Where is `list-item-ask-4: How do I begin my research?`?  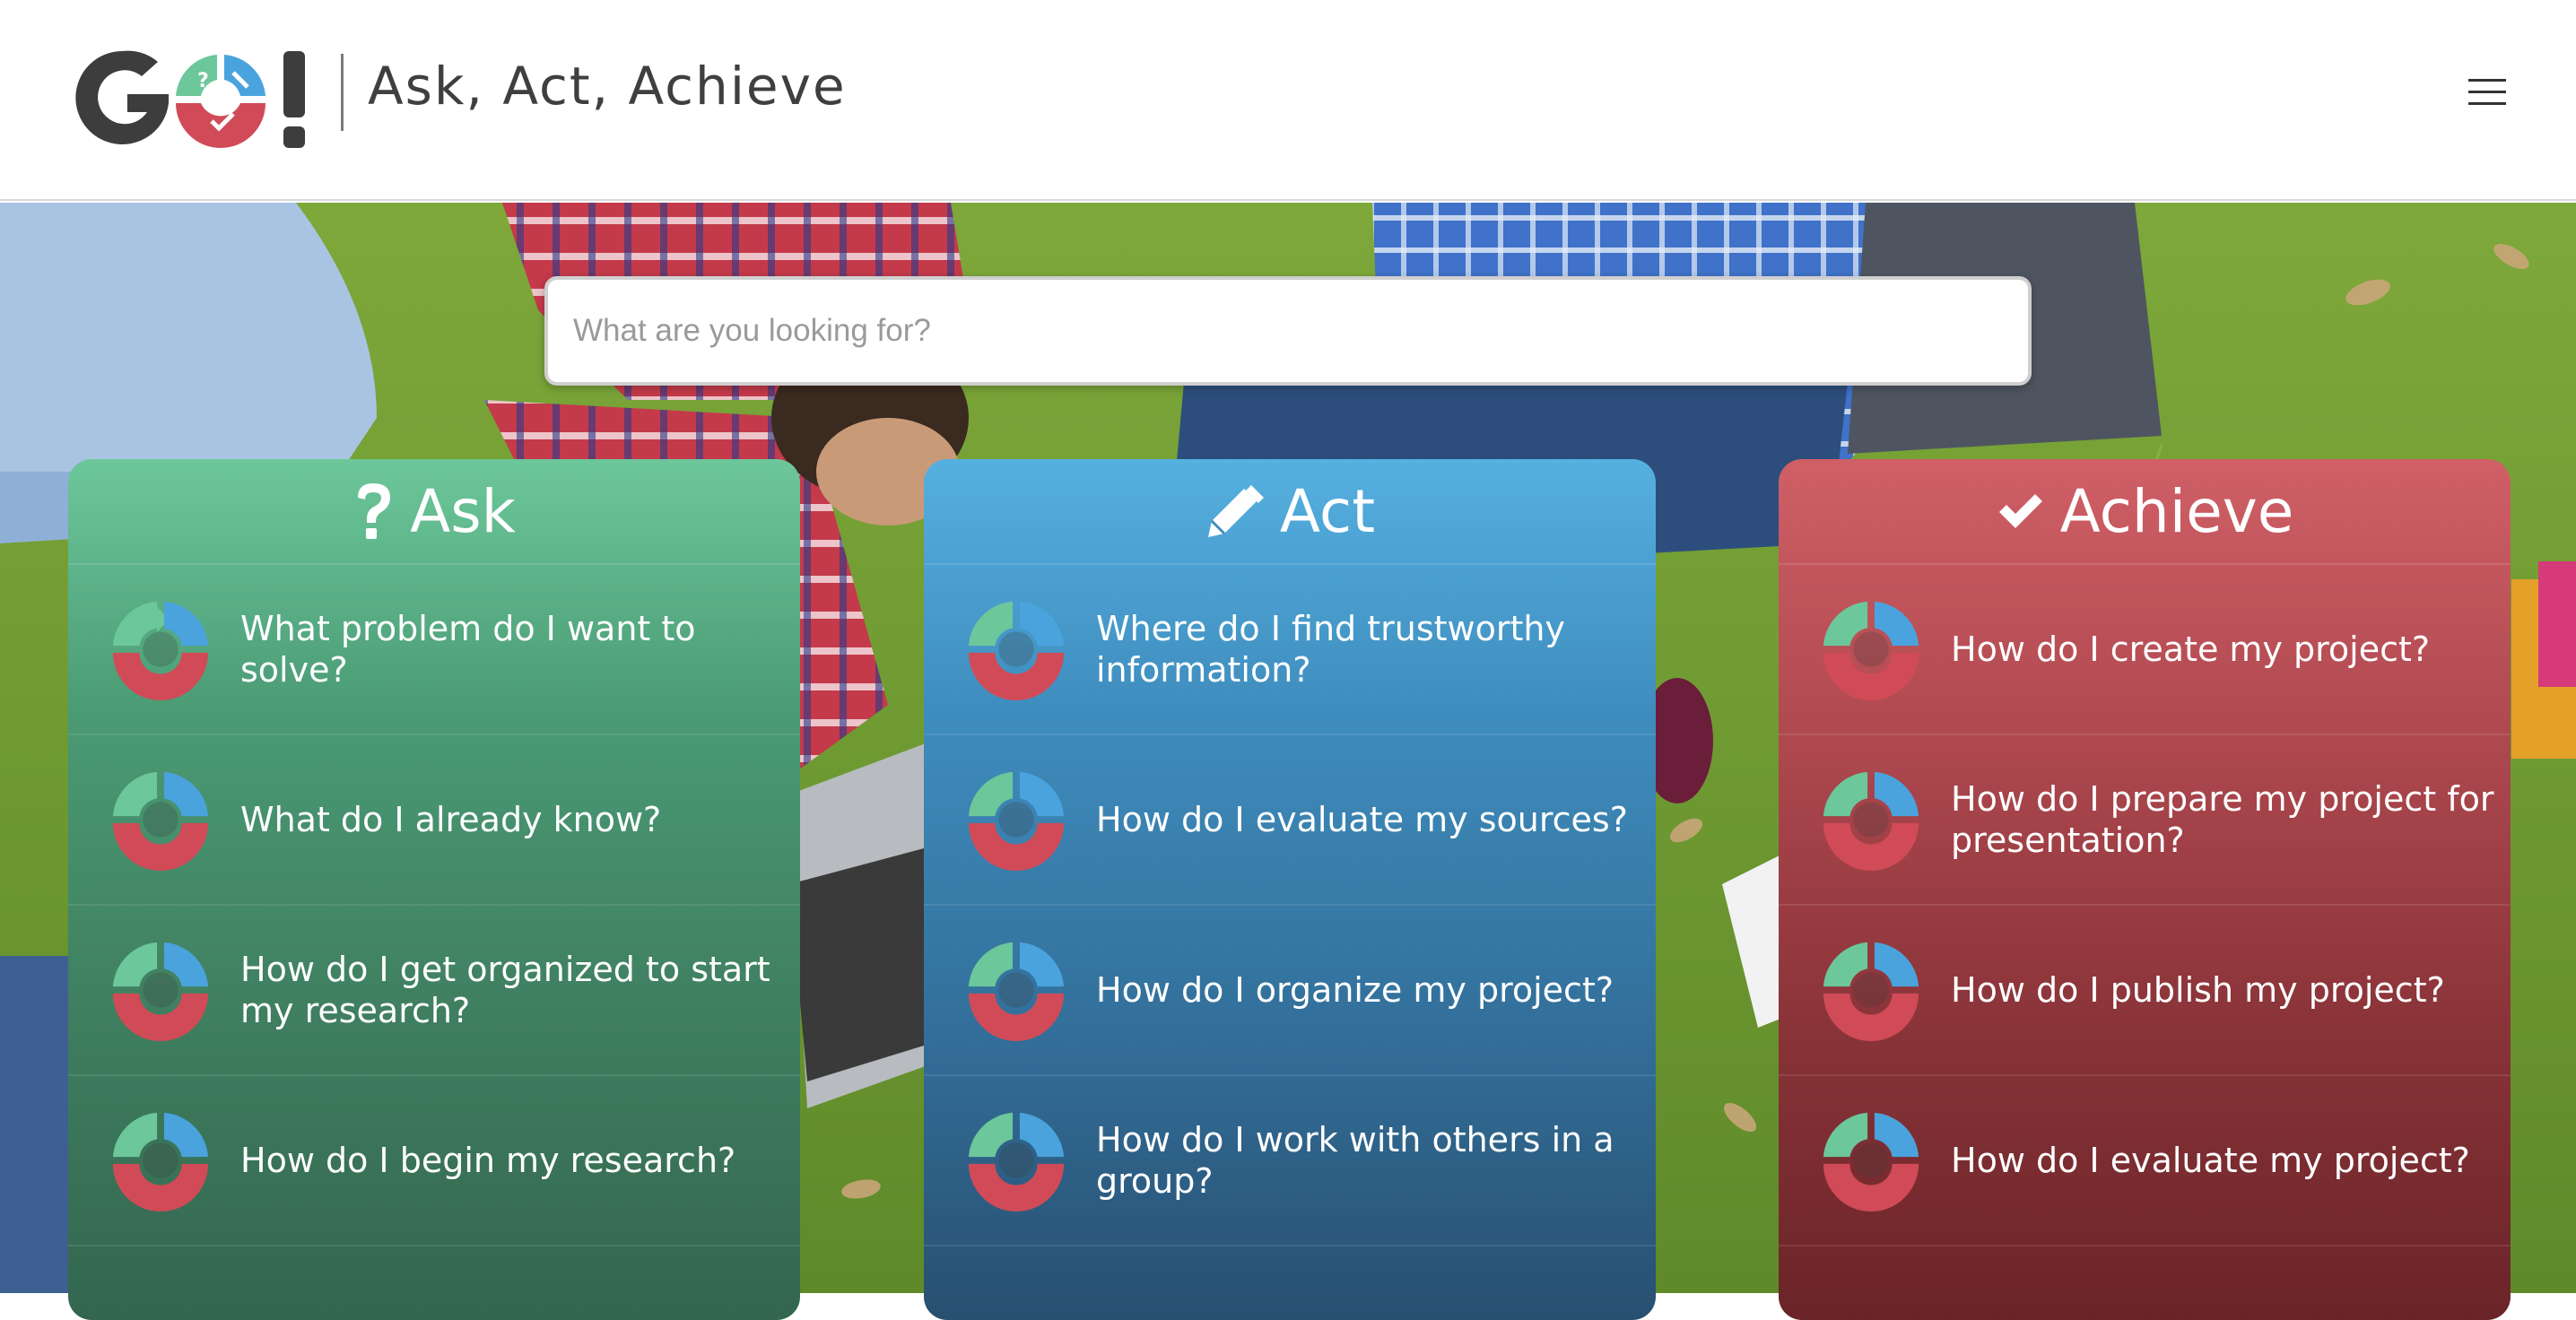
list-item-ask-4: How do I begin my research? is located at coordinates (434, 1161).